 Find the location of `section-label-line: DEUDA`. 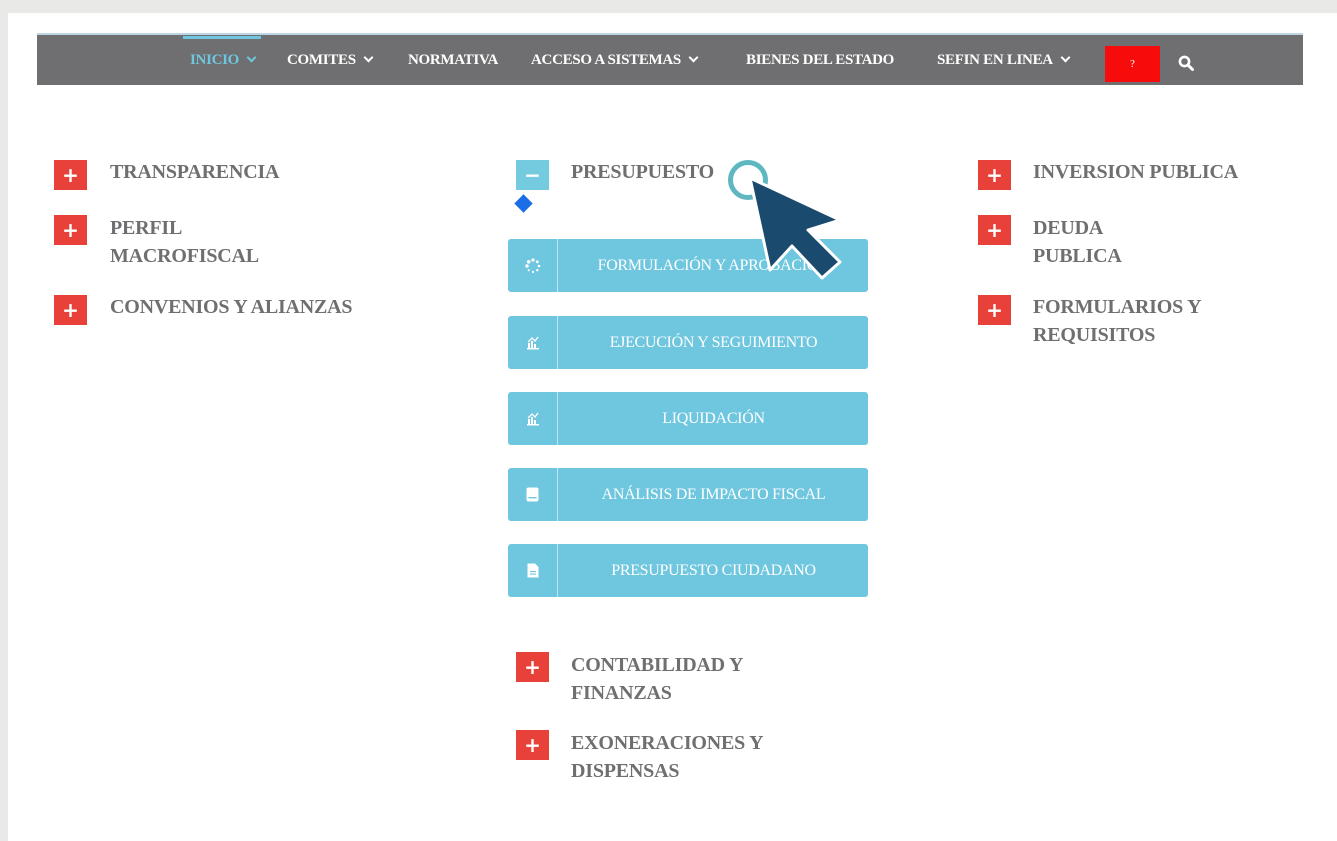

section-label-line: DEUDA is located at coordinates (1068, 228).